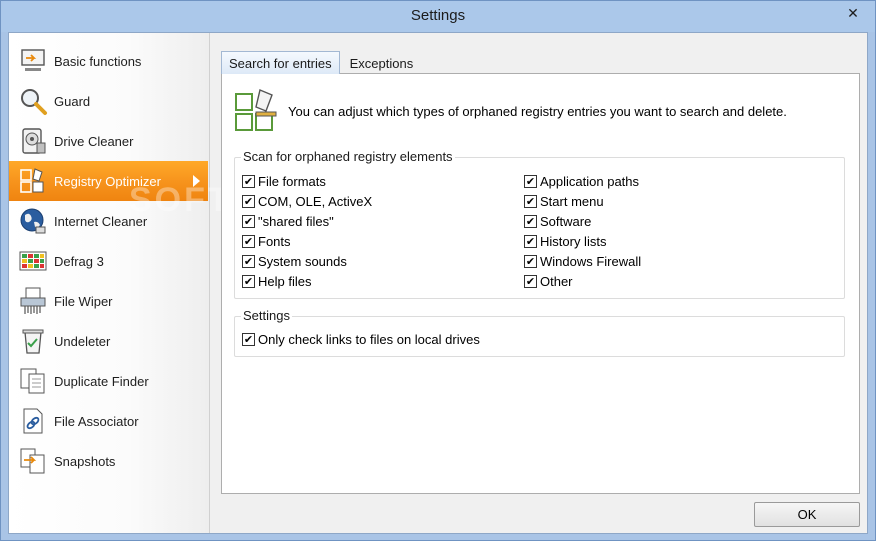  I want to click on duplicate-icon, so click(33, 381).